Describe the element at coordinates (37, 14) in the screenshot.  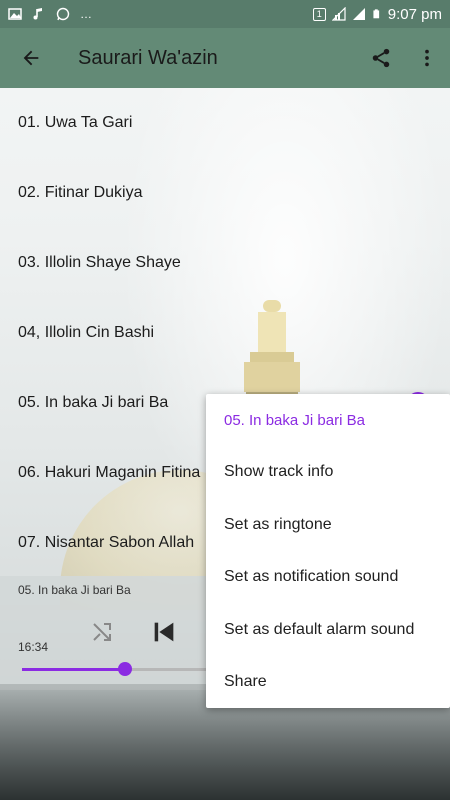
I see `music-note-icon` at that location.